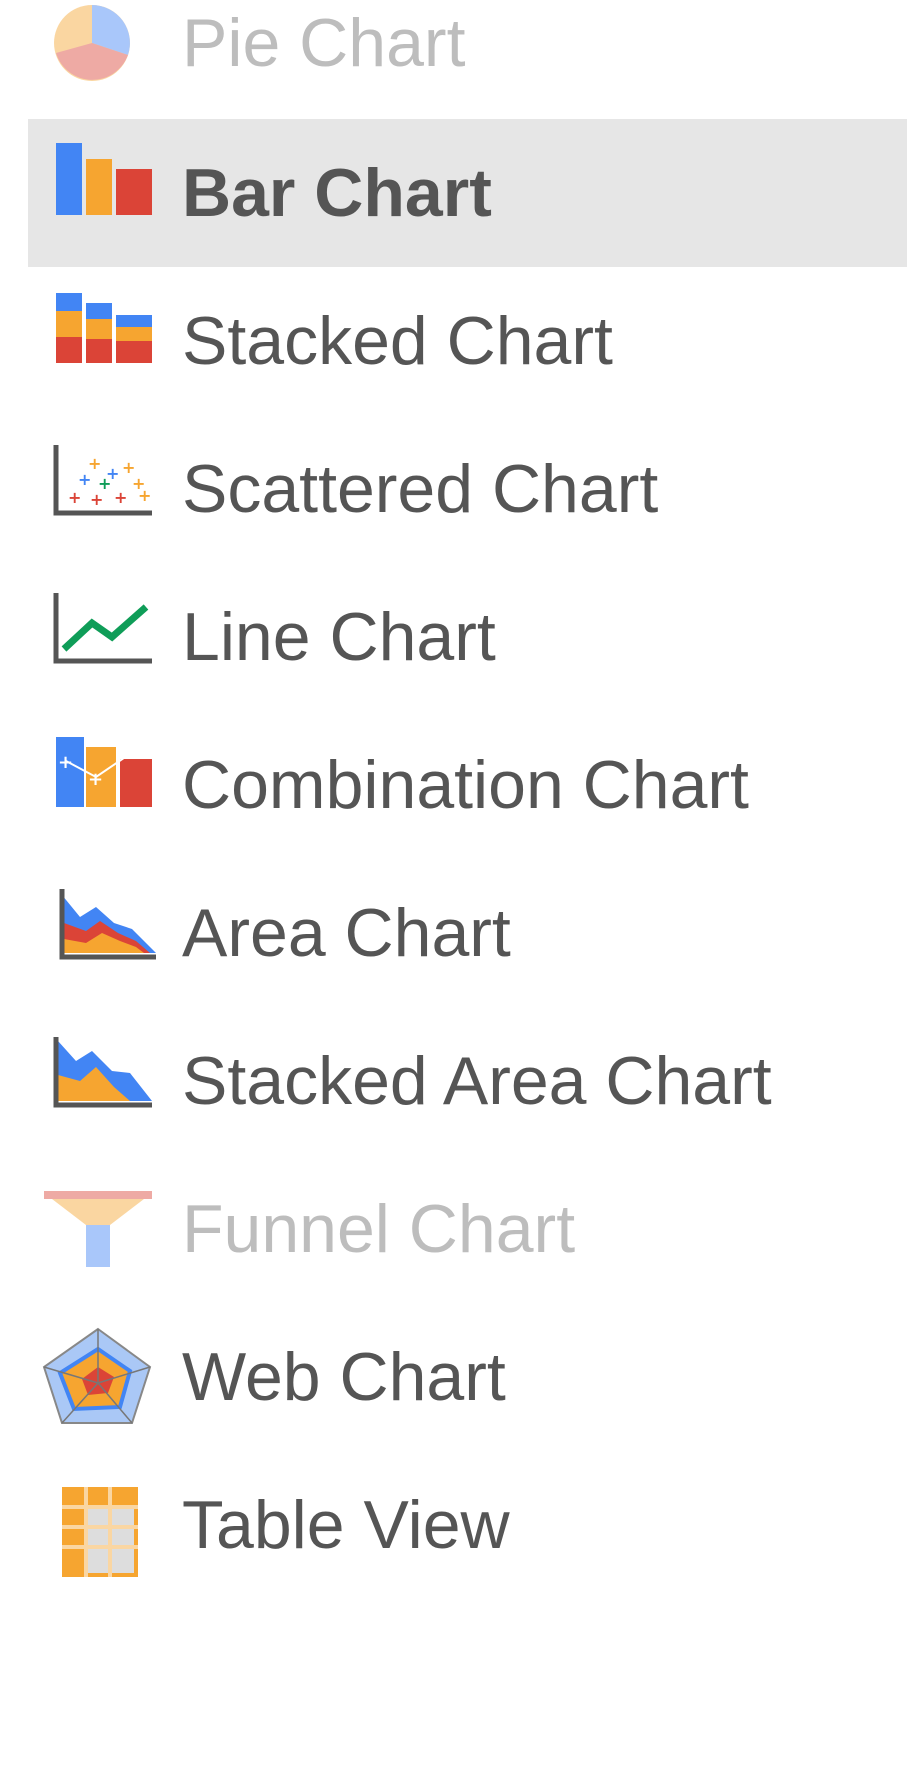 Image resolution: width=907 pixels, height=1773 pixels. Describe the element at coordinates (100, 1533) in the screenshot. I see `table-view-icon` at that location.